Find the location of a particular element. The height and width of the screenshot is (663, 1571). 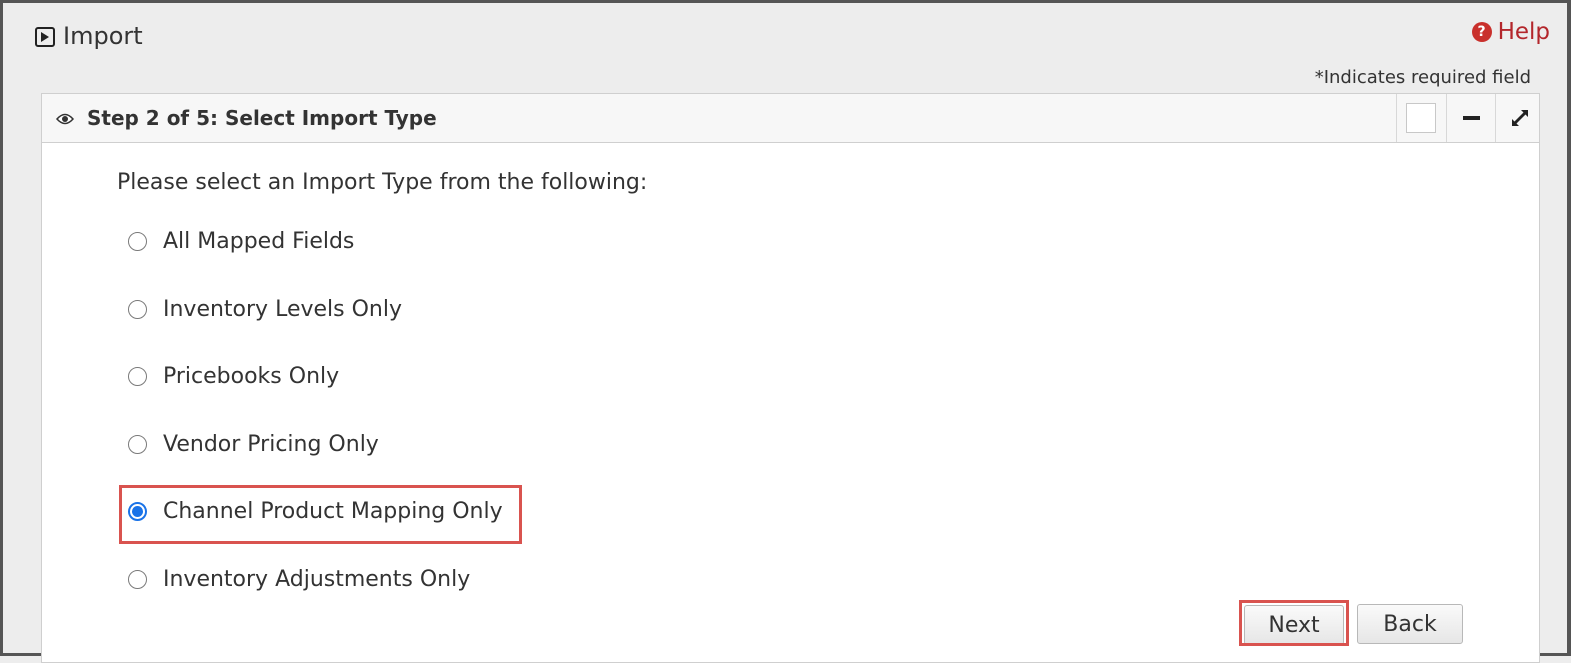

help-label: Help is located at coordinates (1523, 32).